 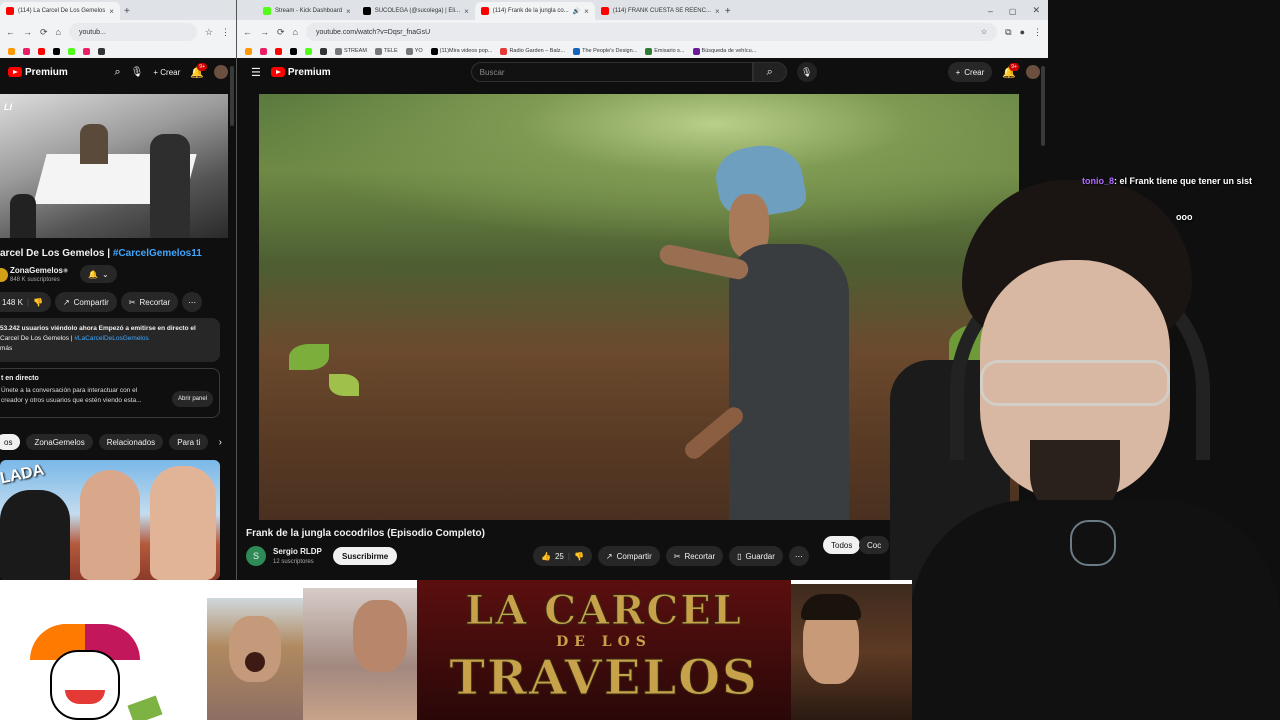 I want to click on save-button: ▯ Guardar, so click(x=756, y=556).